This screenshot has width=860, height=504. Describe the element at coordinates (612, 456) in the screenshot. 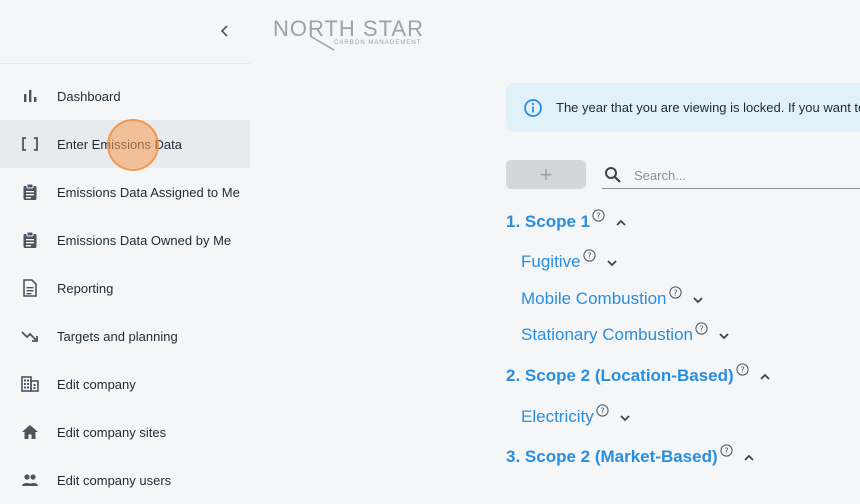

I see `scope-title: 3. Scope 2 (Market-Based)` at that location.